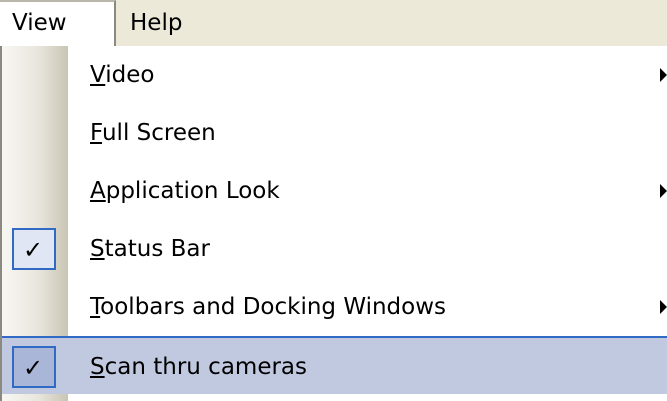  Describe the element at coordinates (334, 75) in the screenshot. I see `menu-item-video: Video` at that location.